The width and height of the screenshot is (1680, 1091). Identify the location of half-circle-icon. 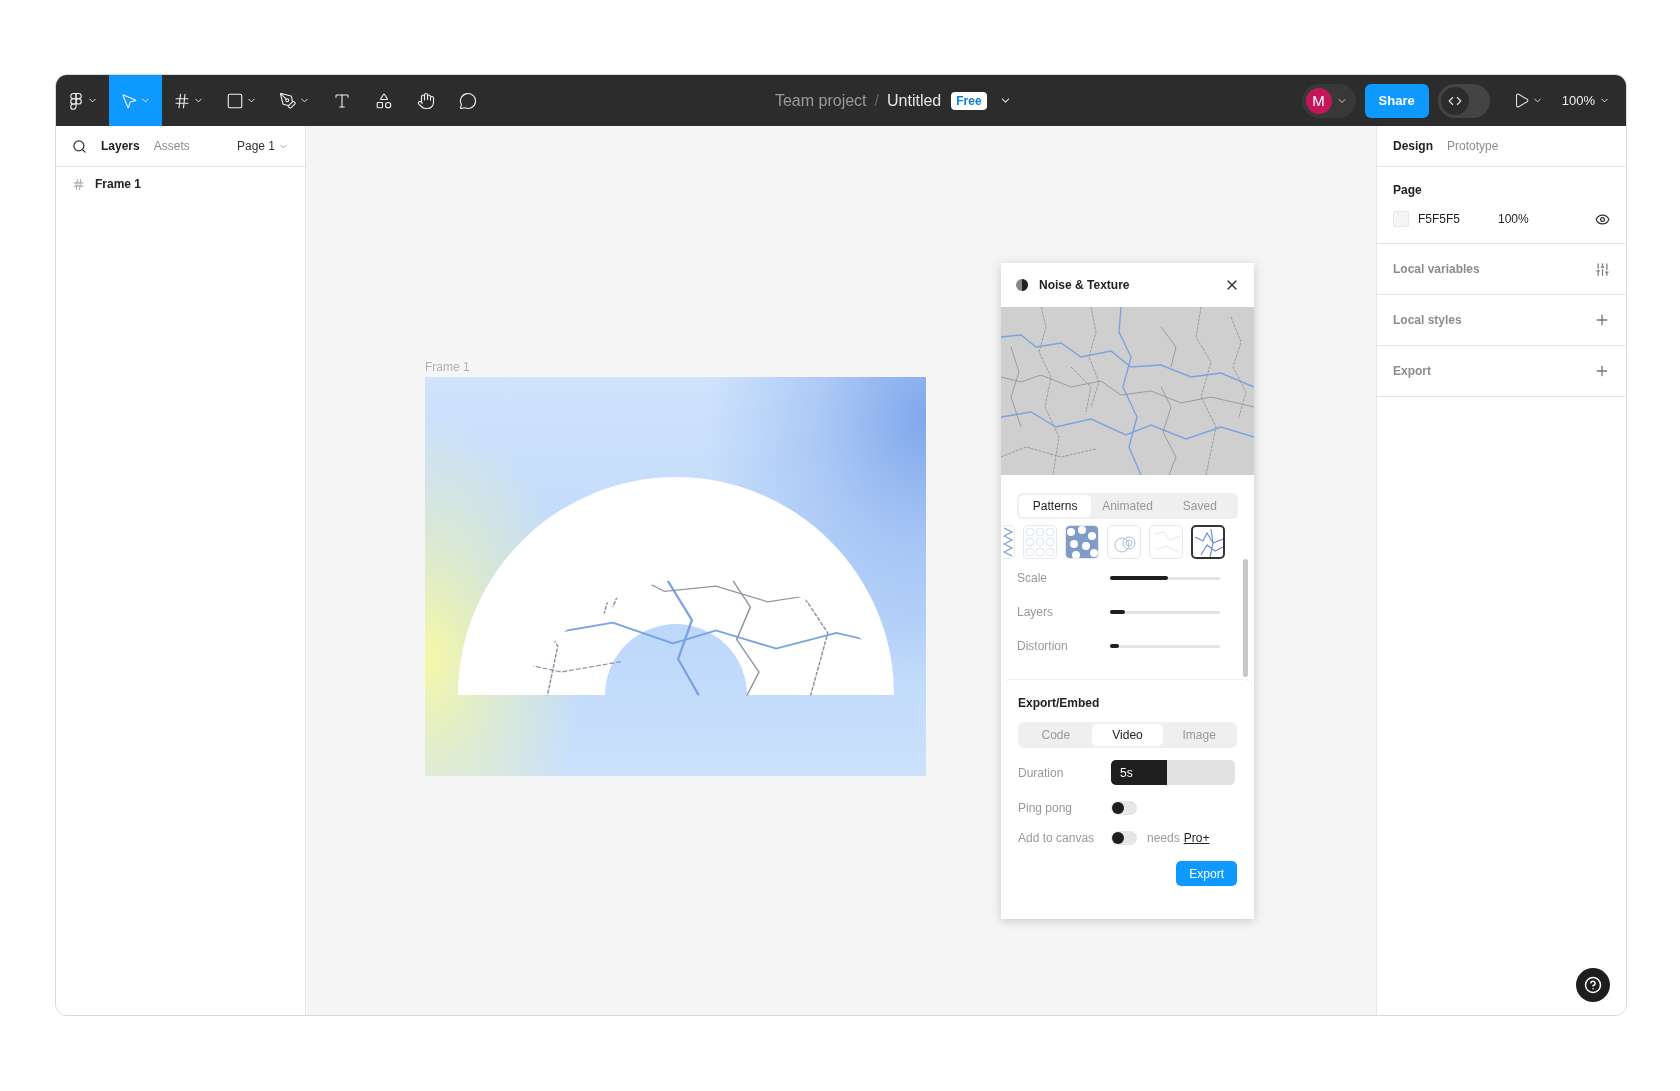
(1022, 285).